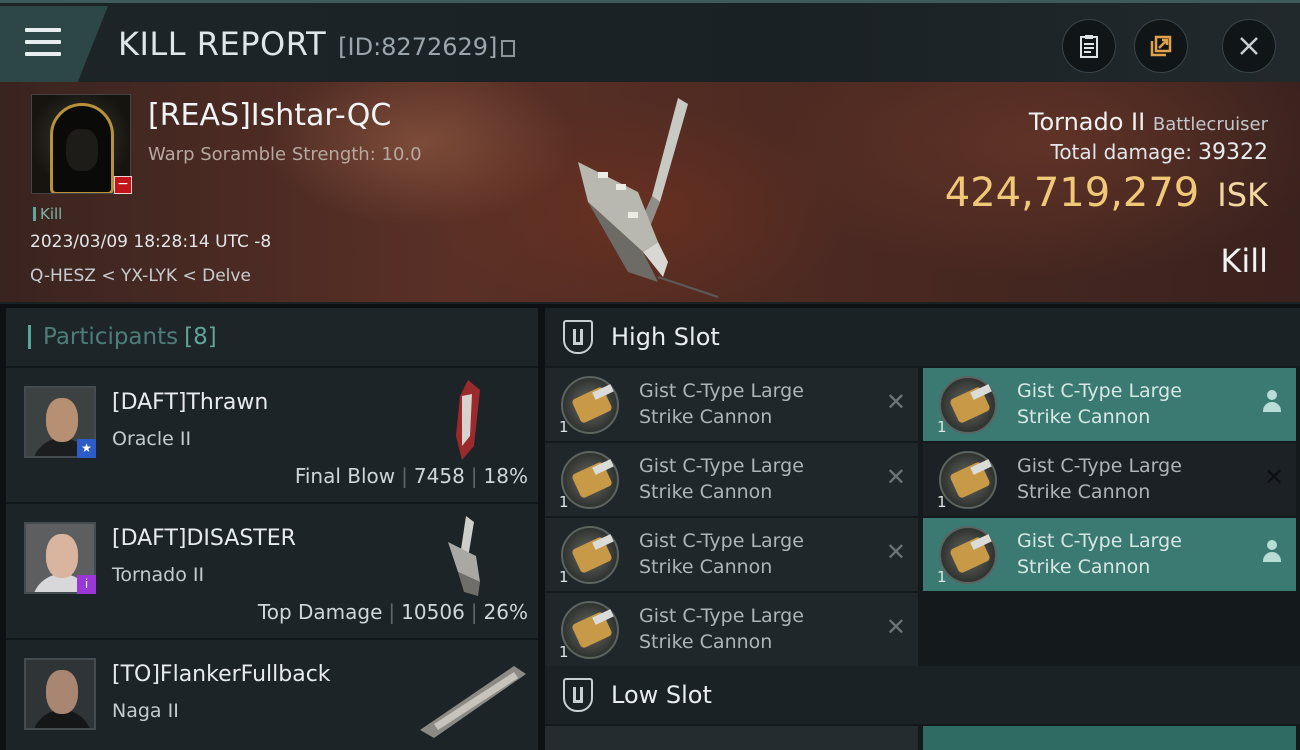 The image size is (1300, 750). I want to click on bolt-icon: ⅰ, so click(86, 584).